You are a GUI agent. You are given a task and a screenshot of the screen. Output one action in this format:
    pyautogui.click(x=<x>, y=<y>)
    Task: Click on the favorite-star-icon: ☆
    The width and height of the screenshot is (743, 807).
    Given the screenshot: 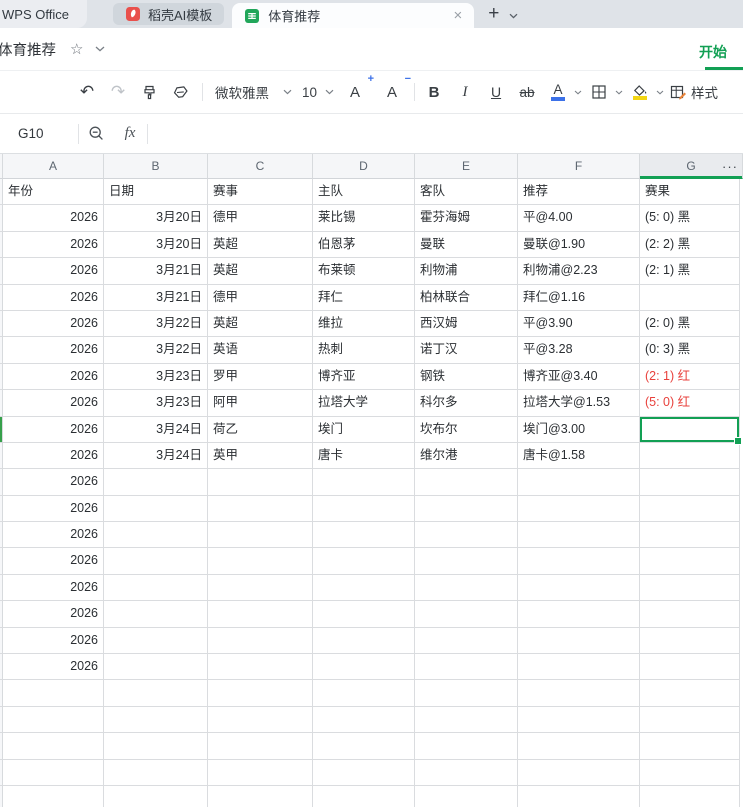 What is the action you would take?
    pyautogui.click(x=76, y=49)
    